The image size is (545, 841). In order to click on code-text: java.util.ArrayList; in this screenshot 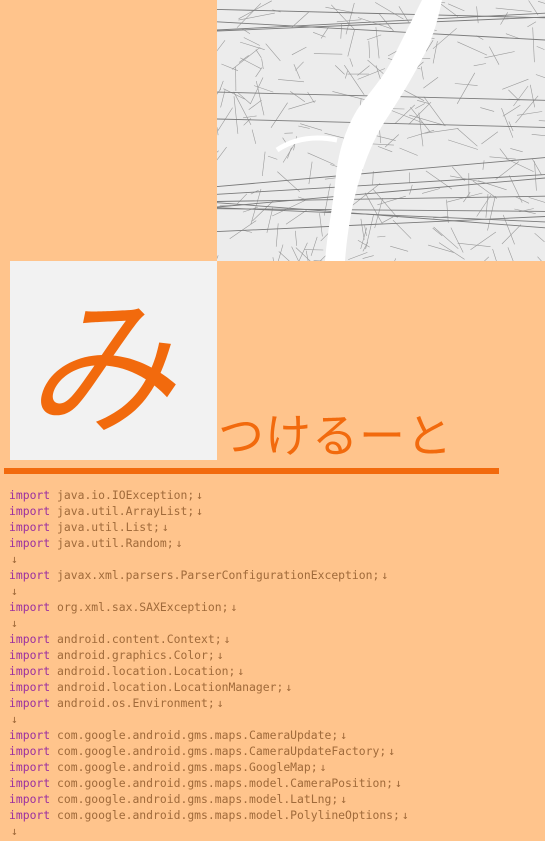, I will do `click(126, 511)`.